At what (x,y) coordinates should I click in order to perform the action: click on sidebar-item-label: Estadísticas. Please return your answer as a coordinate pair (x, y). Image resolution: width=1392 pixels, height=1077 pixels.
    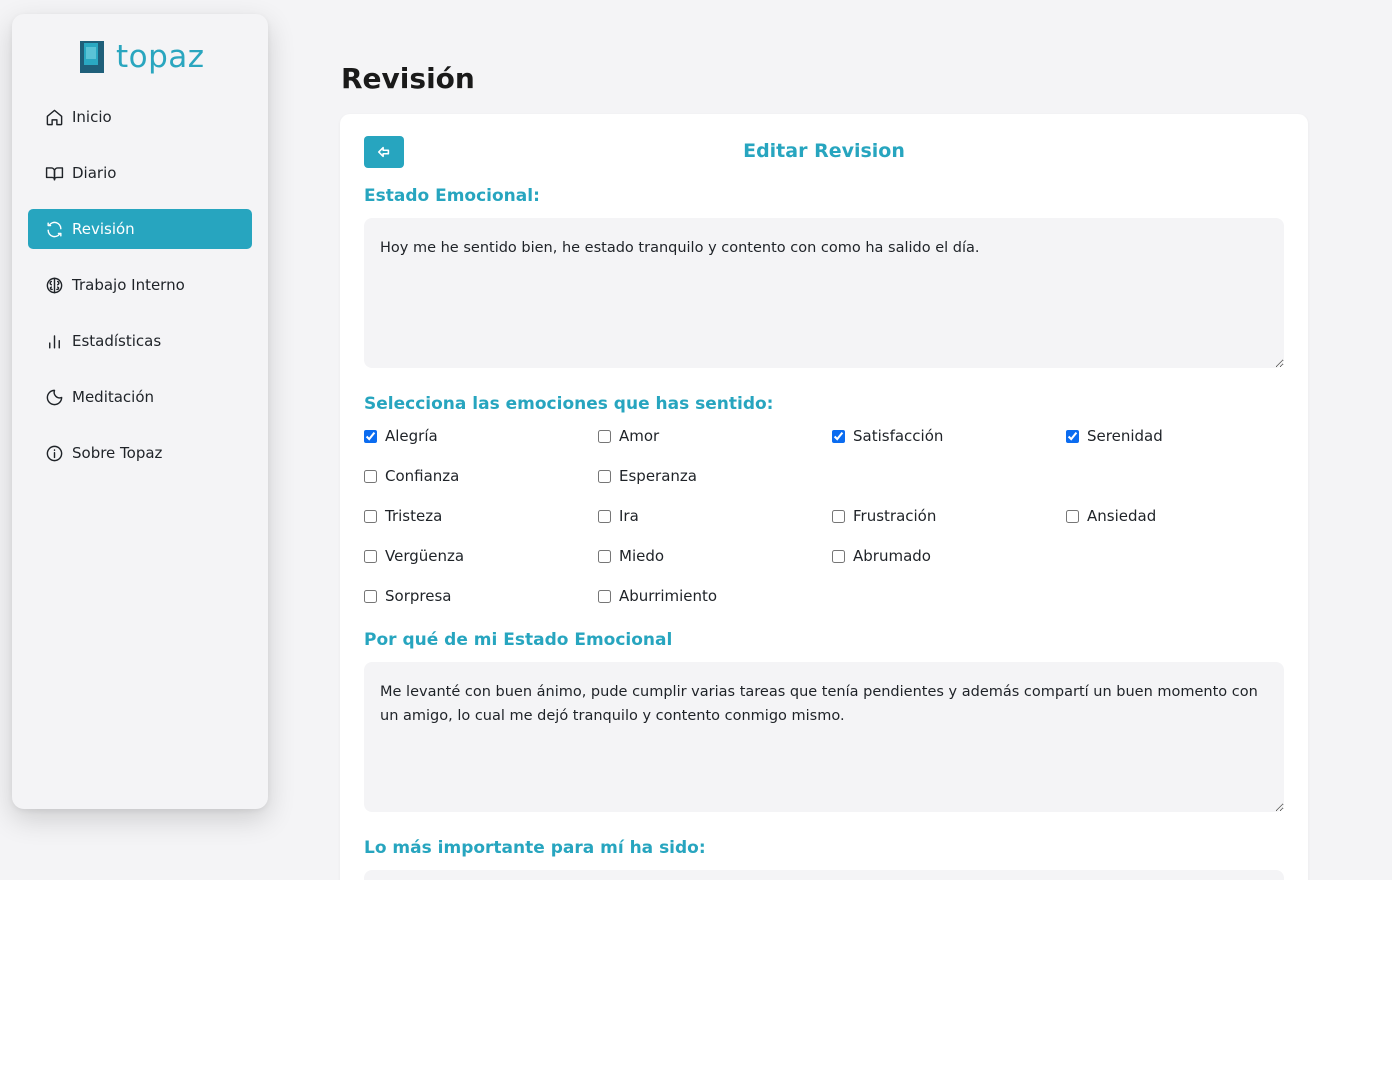
    Looking at the image, I should click on (117, 341).